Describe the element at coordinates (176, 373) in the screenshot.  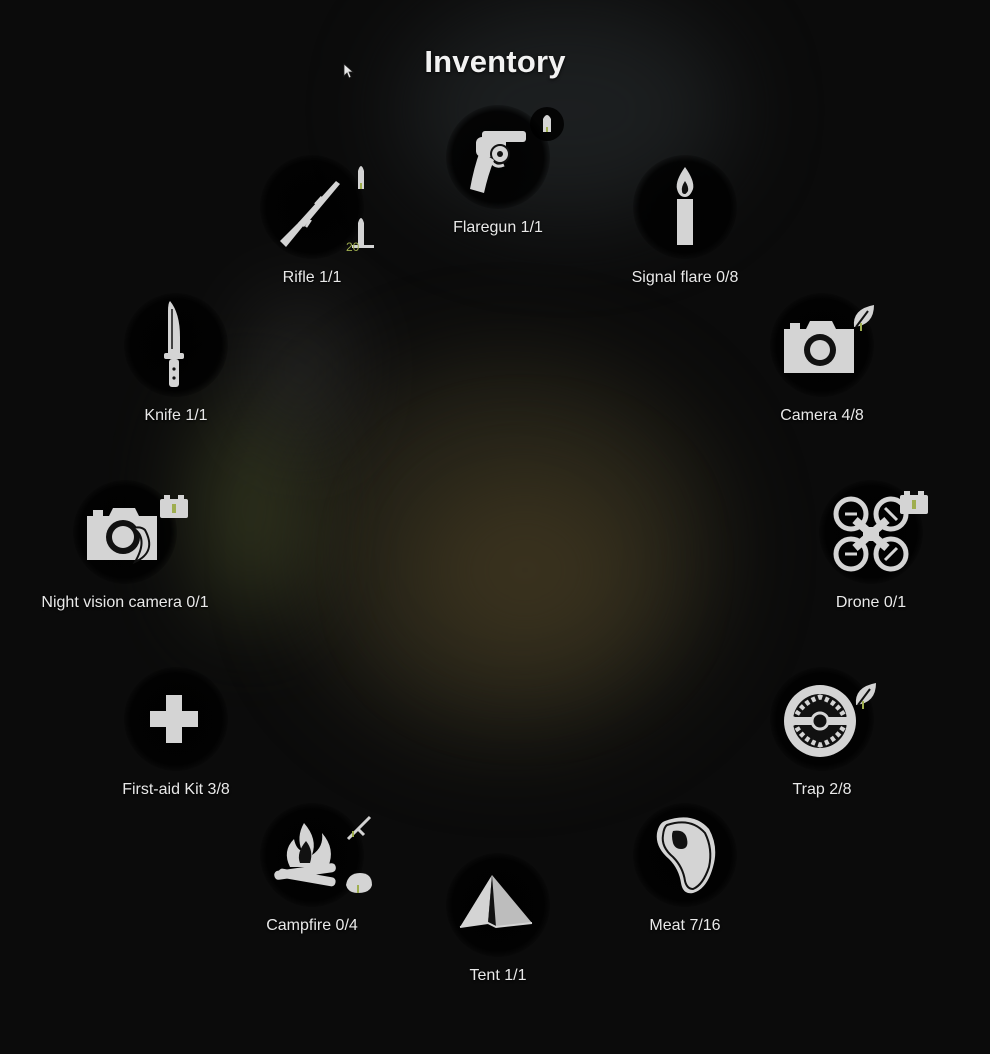
I see `inventory-item-knife: Knife 1/1` at that location.